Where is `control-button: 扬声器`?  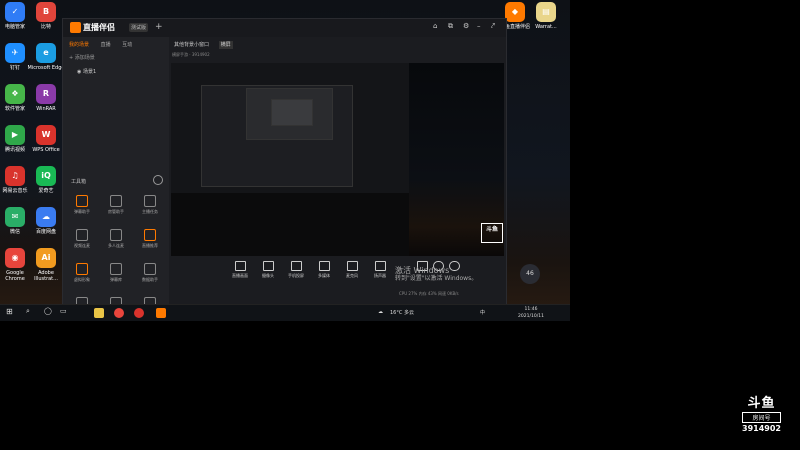 control-button: 扬声器 is located at coordinates (380, 270).